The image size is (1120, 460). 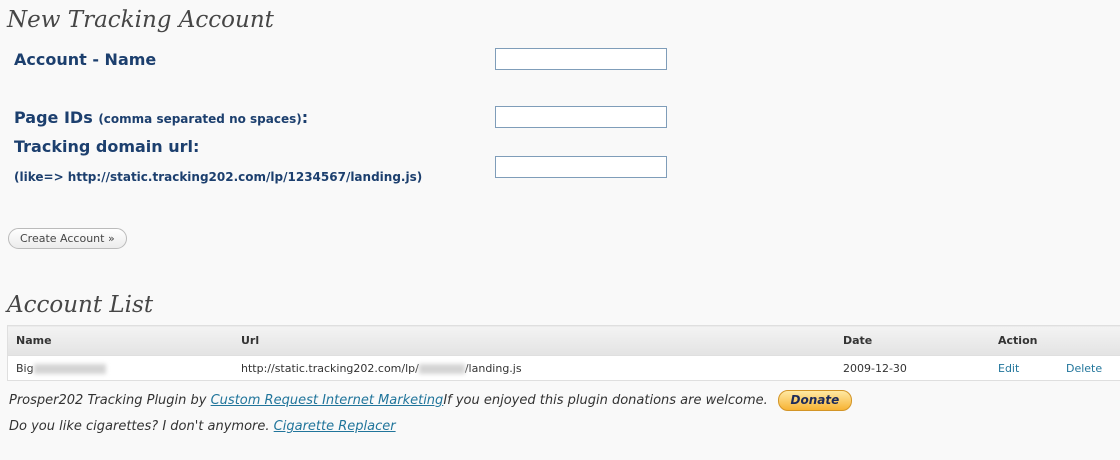 What do you see at coordinates (80, 305) in the screenshot?
I see `account-list-title: Account List` at bounding box center [80, 305].